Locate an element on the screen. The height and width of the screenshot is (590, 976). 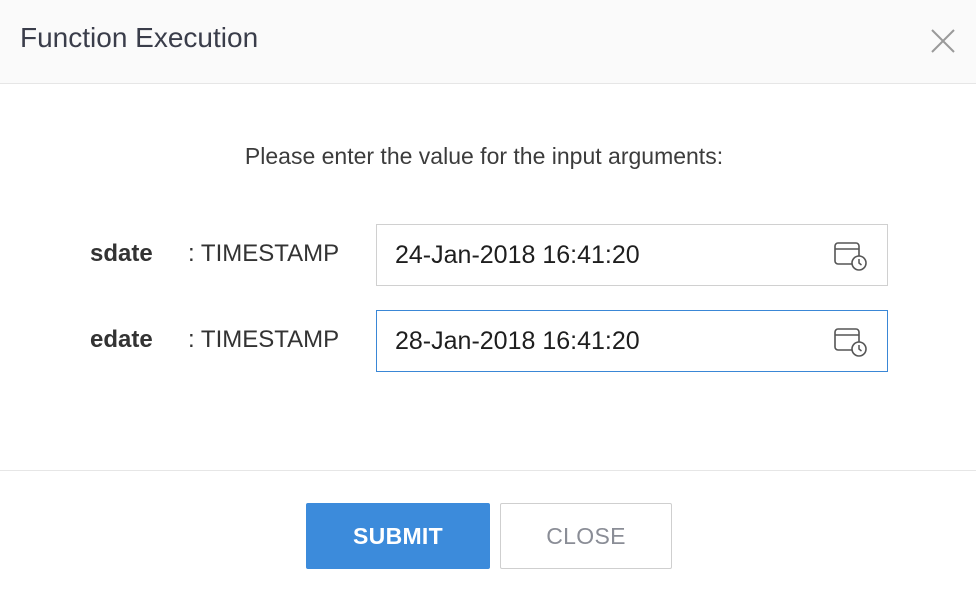
dialog-header: Function Execution is located at coordinates (488, 42).